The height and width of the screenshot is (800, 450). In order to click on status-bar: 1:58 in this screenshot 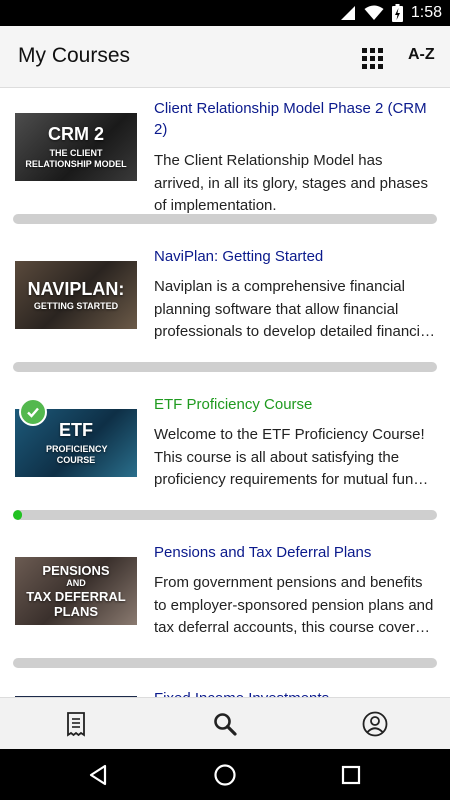, I will do `click(225, 13)`.